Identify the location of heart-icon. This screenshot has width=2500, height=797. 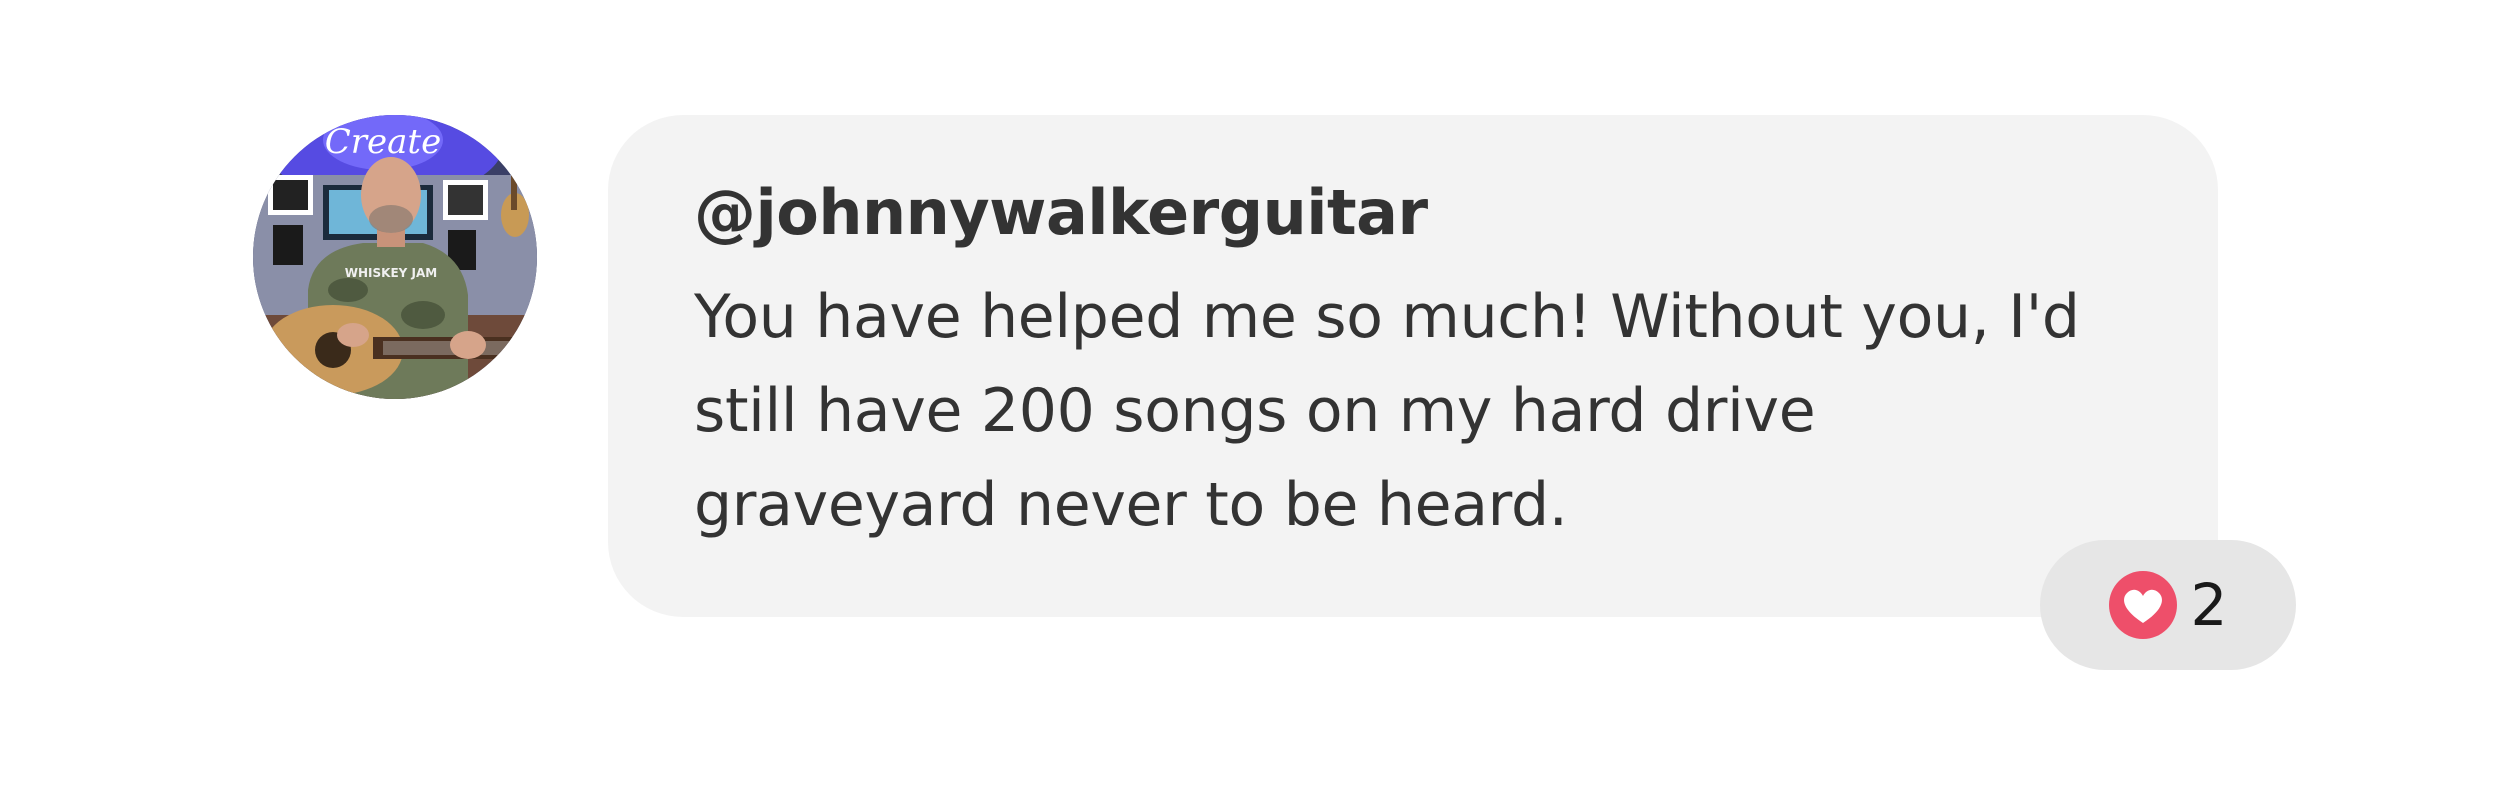
(2142, 605).